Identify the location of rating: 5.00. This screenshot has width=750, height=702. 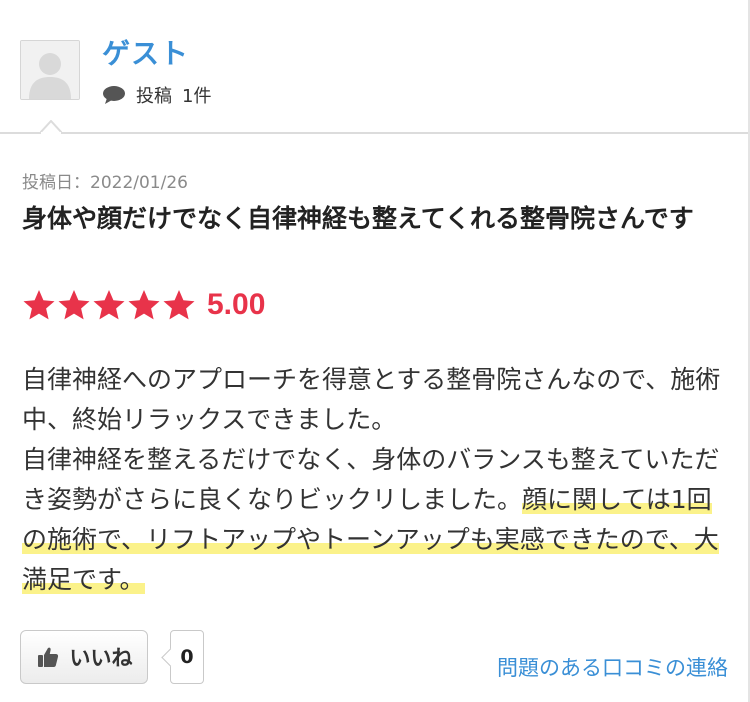
(143, 305).